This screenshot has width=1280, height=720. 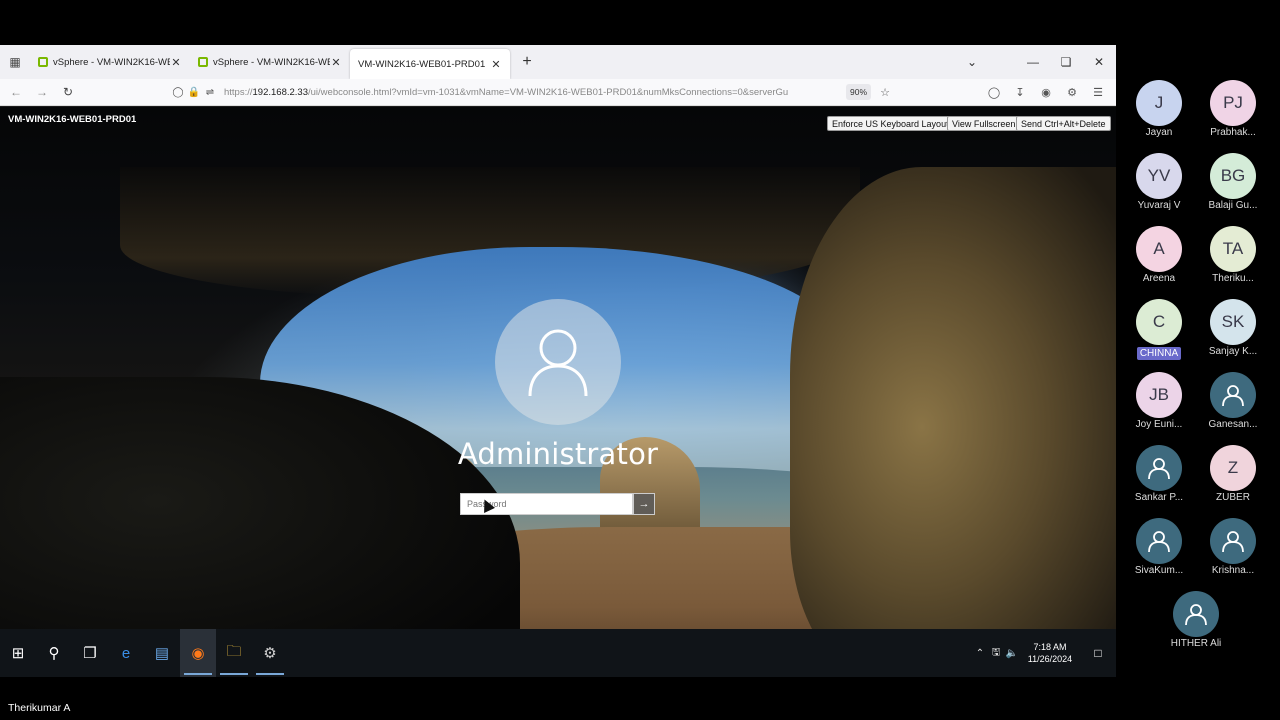 What do you see at coordinates (1196, 620) in the screenshot?
I see `participant-tile: HITHER Ali` at bounding box center [1196, 620].